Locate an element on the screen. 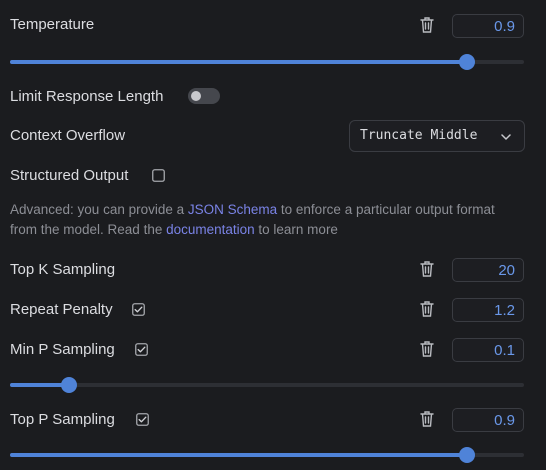 This screenshot has height=470, width=546. min-p-checkbox is located at coordinates (141, 349).